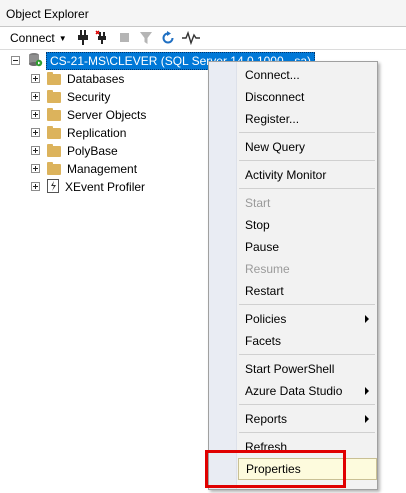 The width and height of the screenshot is (406, 493). What do you see at coordinates (307, 469) in the screenshot?
I see `menu-item-properties: Properties` at bounding box center [307, 469].